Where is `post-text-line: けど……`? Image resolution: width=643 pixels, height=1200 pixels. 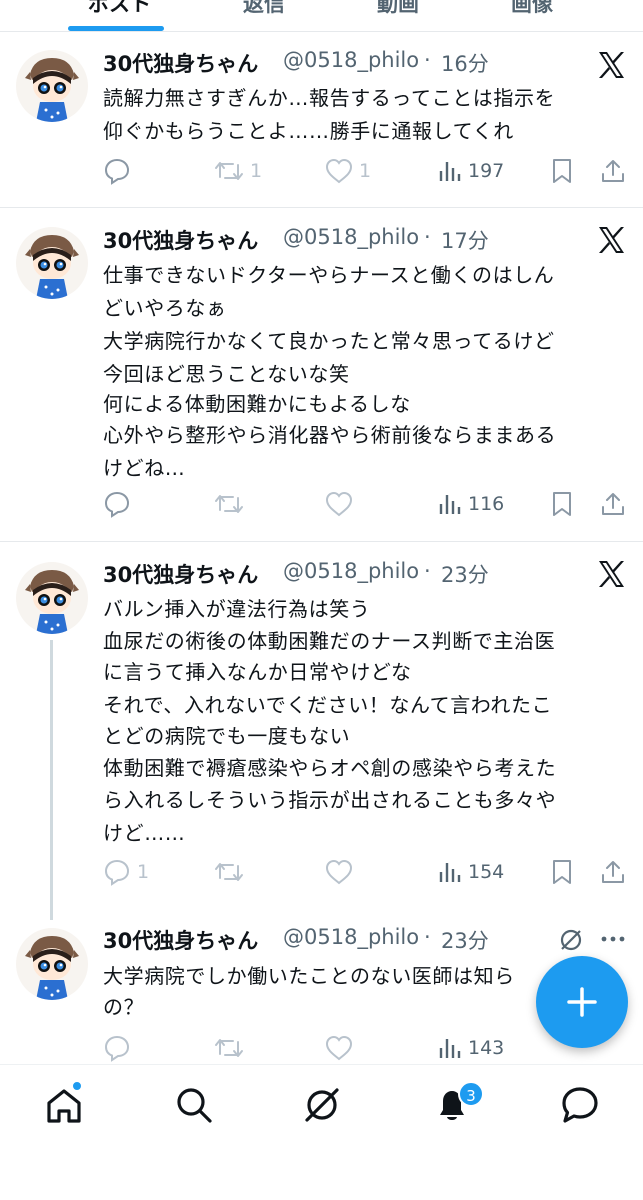 post-text-line: けど…… is located at coordinates (144, 833).